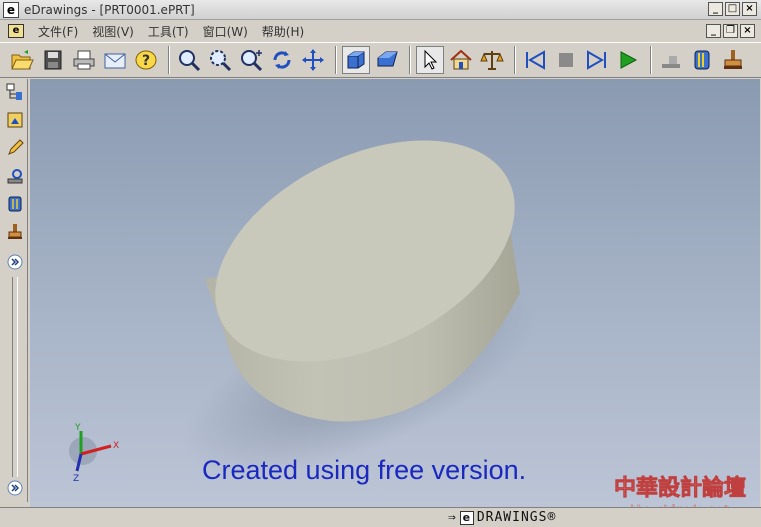  I want to click on save-button, so click(53, 60).